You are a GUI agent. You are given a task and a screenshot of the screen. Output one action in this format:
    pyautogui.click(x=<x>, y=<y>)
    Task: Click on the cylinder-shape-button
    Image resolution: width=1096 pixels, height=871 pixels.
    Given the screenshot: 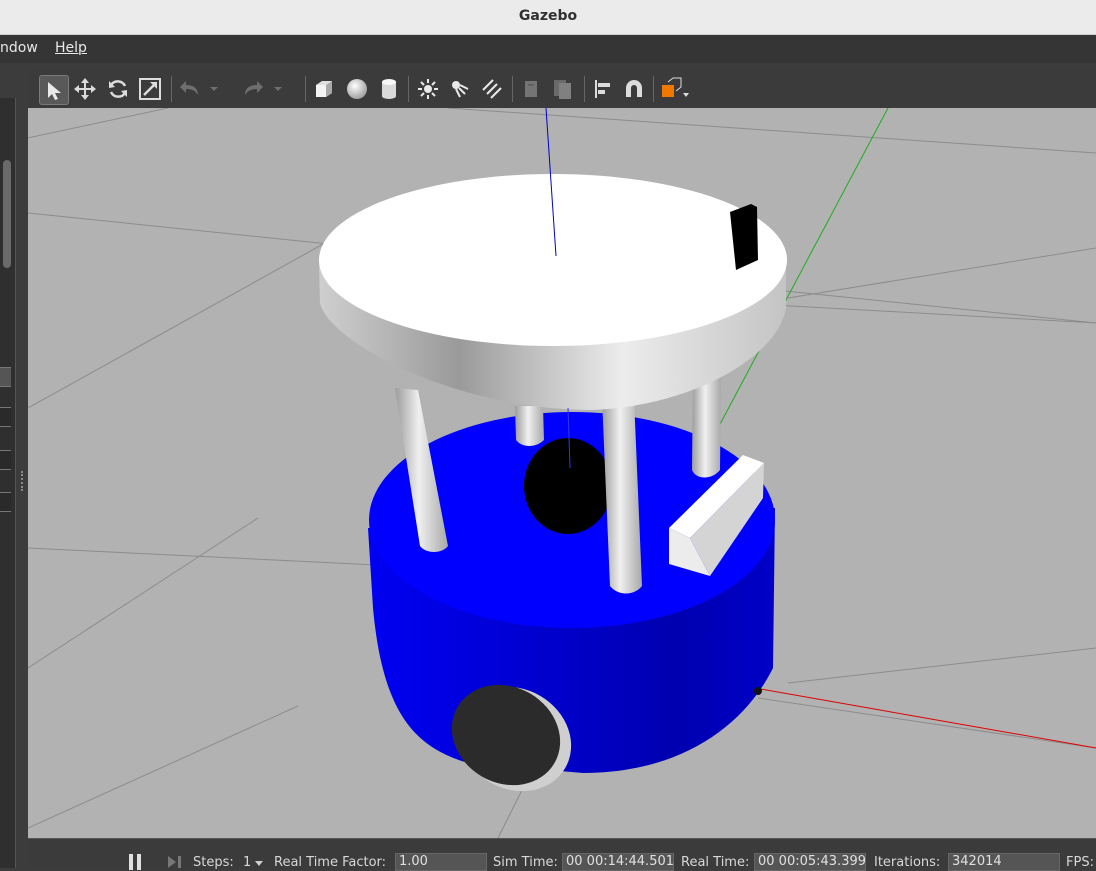 What is the action you would take?
    pyautogui.click(x=389, y=89)
    